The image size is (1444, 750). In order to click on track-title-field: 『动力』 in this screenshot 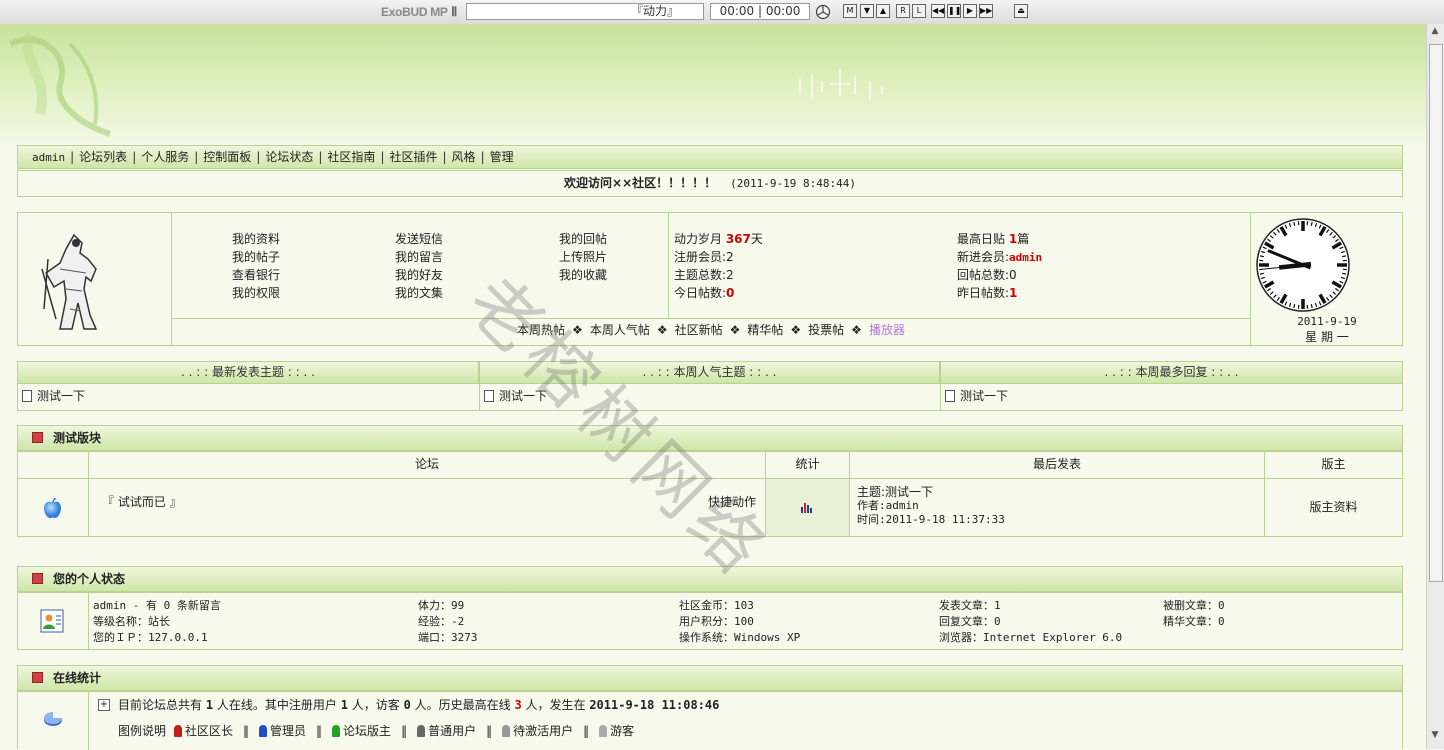, I will do `click(585, 11)`.